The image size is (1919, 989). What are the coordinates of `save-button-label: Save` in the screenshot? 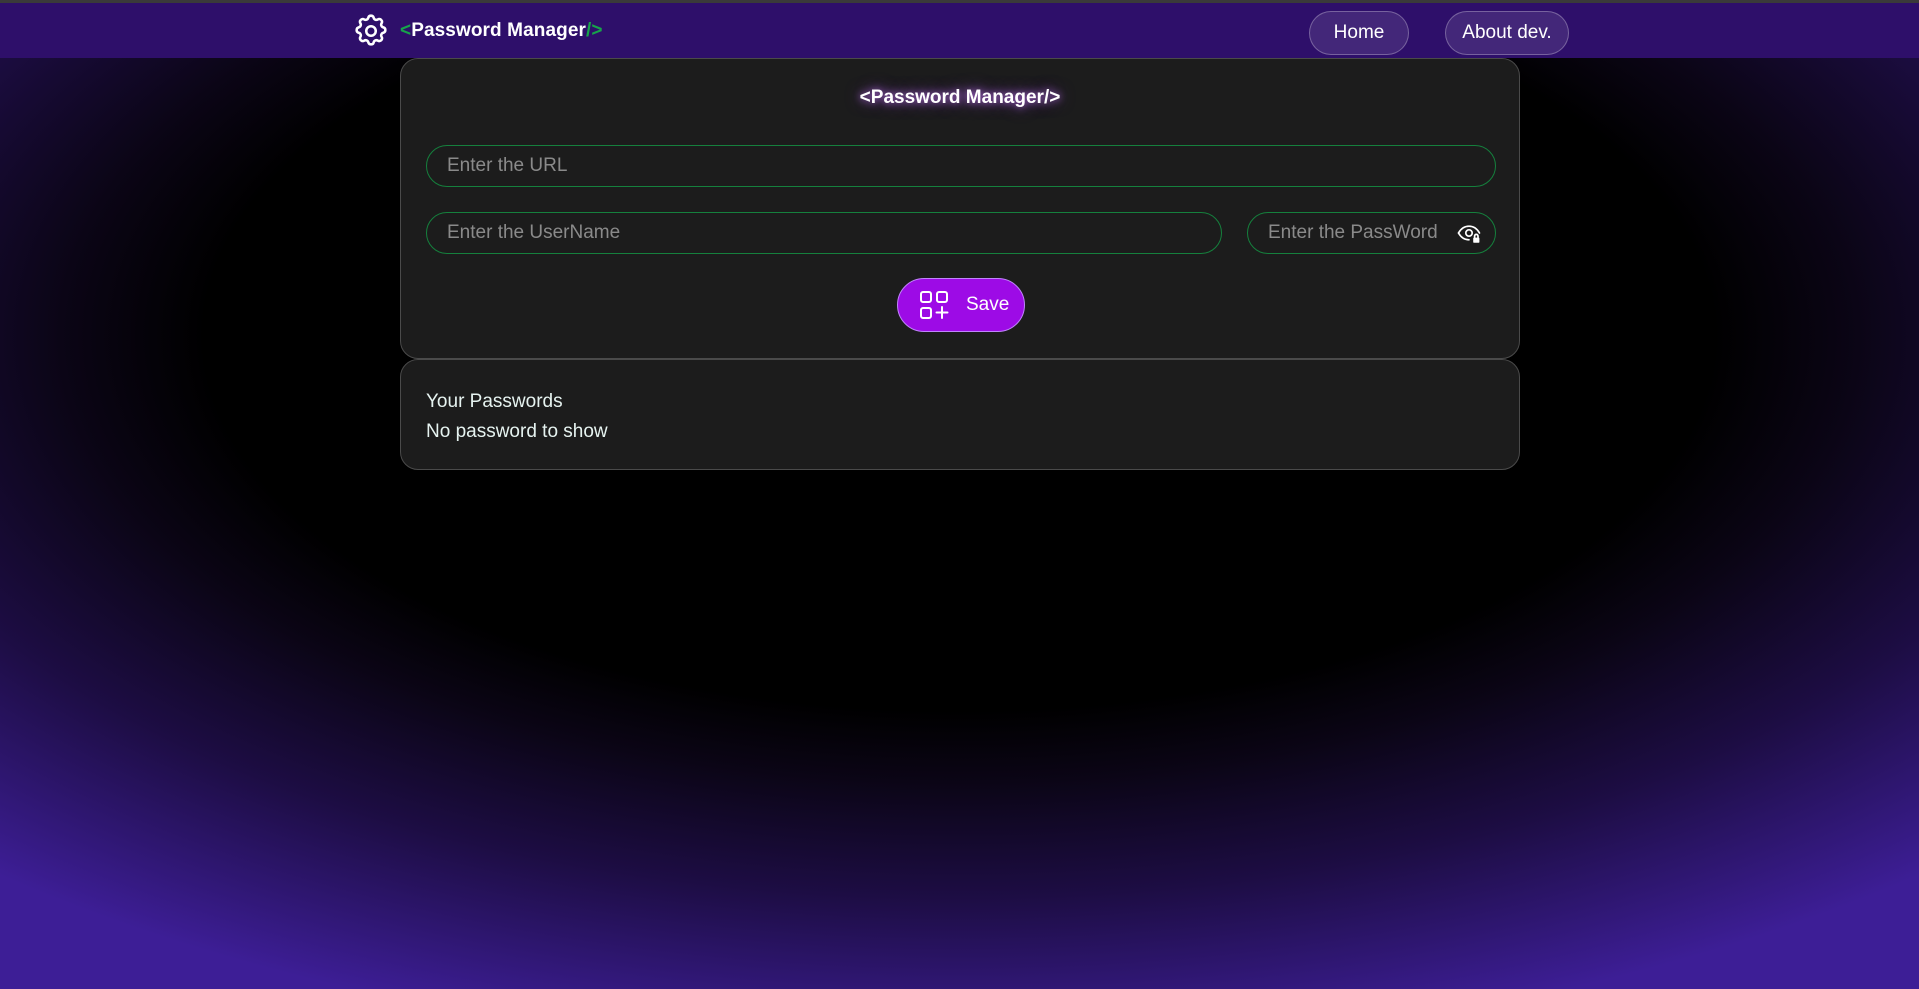 It's located at (988, 304).